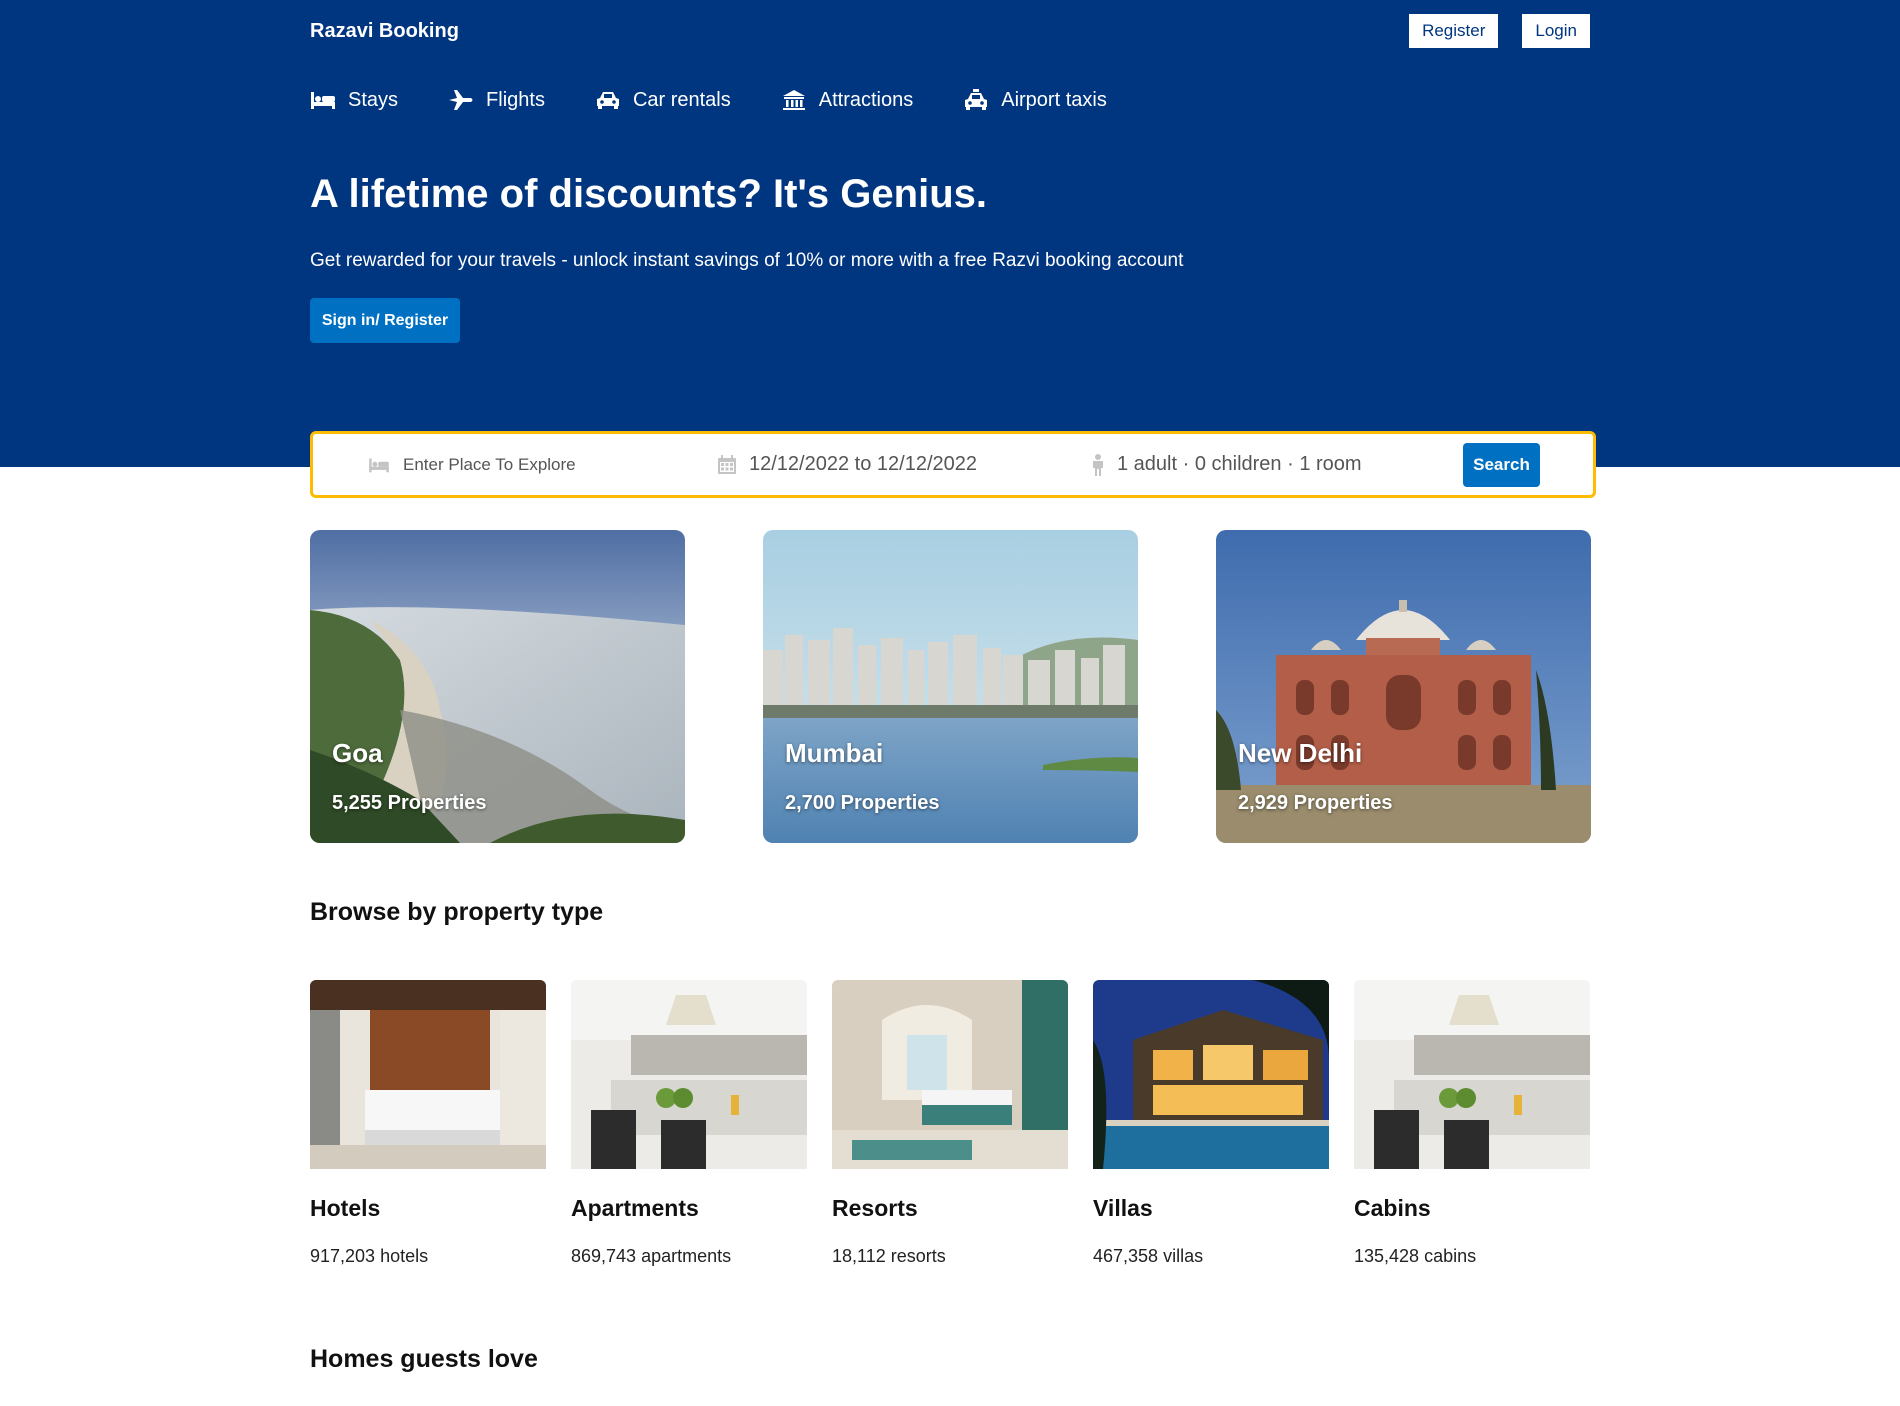 This screenshot has width=1900, height=1406. What do you see at coordinates (385, 320) in the screenshot?
I see `sign-in-register-button: Sign in/ Register` at bounding box center [385, 320].